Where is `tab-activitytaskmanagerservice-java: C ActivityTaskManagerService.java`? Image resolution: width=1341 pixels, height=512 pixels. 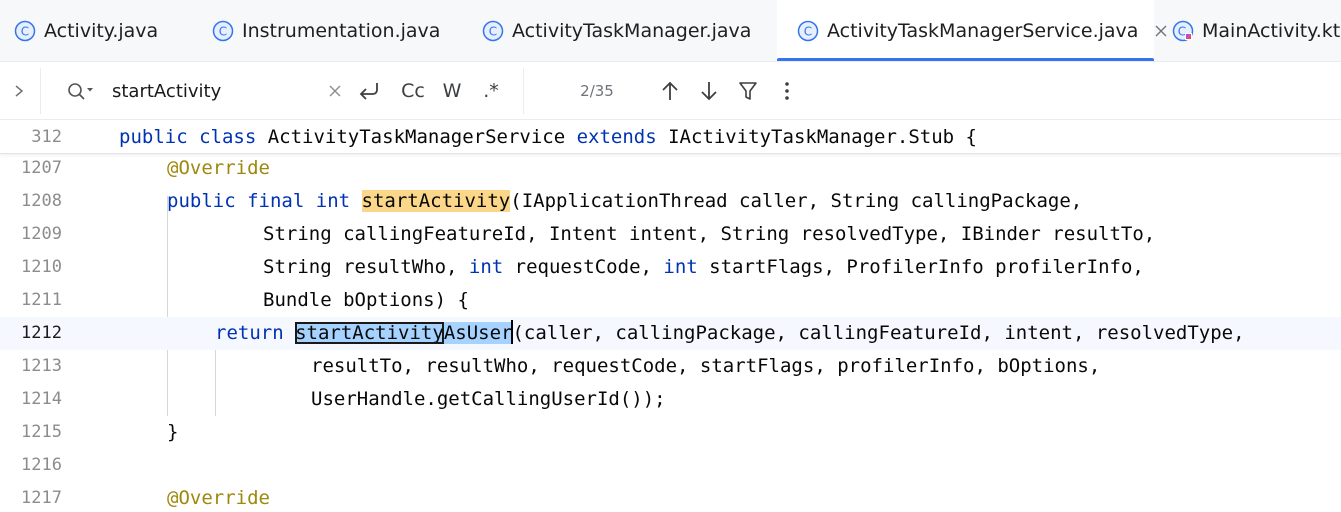
tab-activitytaskmanagerservice-java: C ActivityTaskManagerService.java is located at coordinates (972, 30).